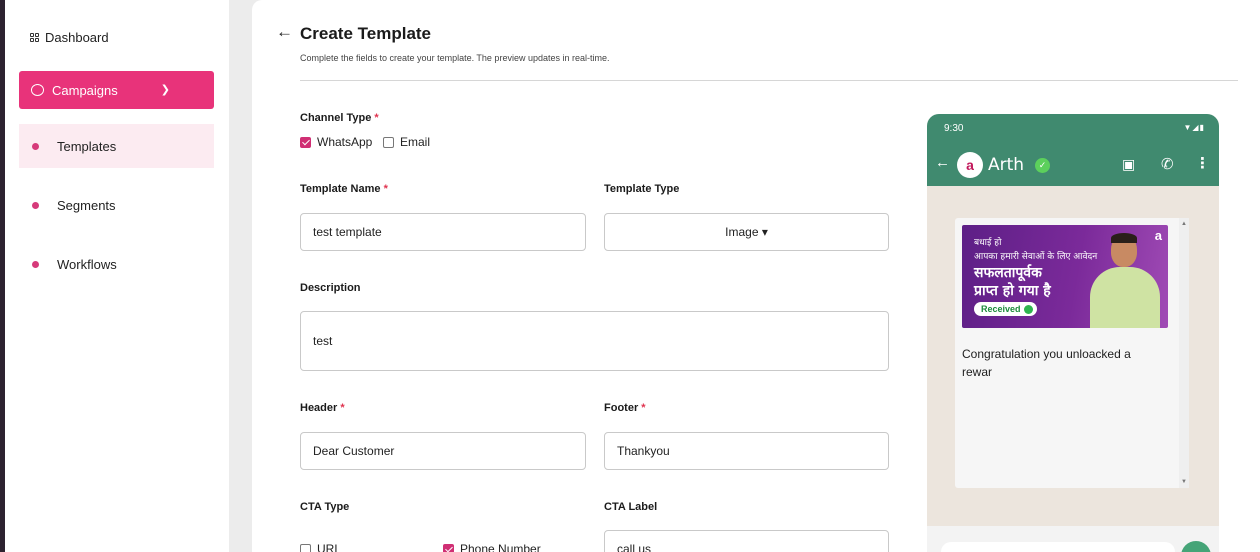 The height and width of the screenshot is (552, 1260). What do you see at coordinates (329, 547) in the screenshot?
I see `option-label: URL` at bounding box center [329, 547].